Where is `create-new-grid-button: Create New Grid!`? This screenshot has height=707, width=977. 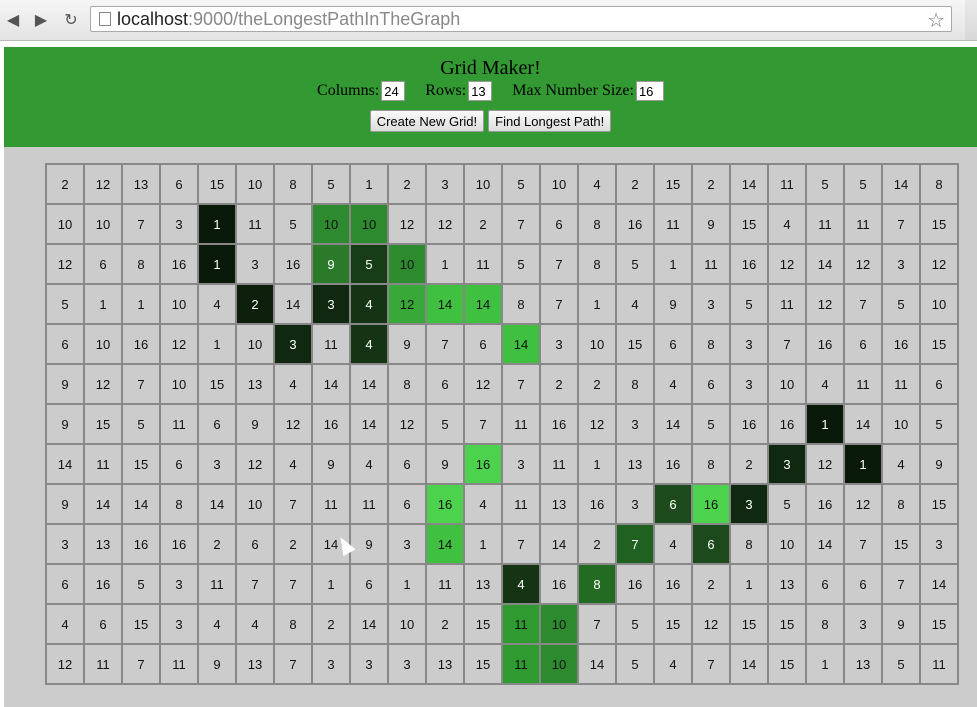 create-new-grid-button: Create New Grid! is located at coordinates (427, 121).